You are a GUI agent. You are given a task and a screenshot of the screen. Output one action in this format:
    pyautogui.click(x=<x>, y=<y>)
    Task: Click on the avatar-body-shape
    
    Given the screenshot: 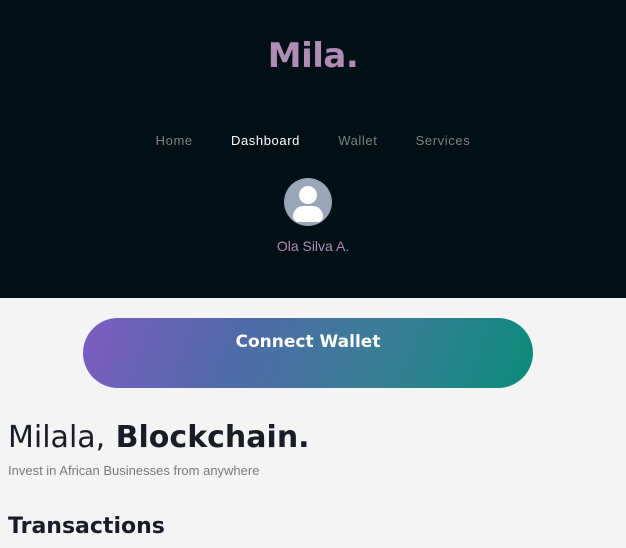 What is the action you would take?
    pyautogui.click(x=308, y=214)
    